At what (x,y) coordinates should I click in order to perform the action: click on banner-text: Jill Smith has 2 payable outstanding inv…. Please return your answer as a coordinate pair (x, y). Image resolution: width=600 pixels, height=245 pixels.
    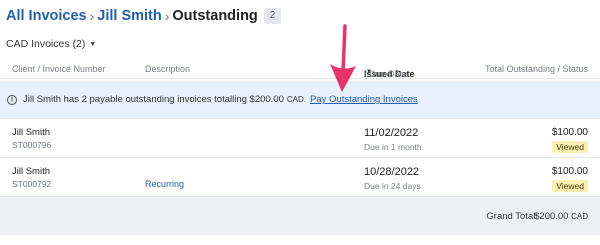
    Looking at the image, I should click on (153, 99).